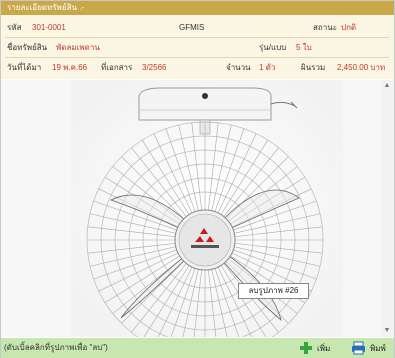 The image size is (395, 358). I want to click on scroll-down-icon: ▼, so click(387, 331).